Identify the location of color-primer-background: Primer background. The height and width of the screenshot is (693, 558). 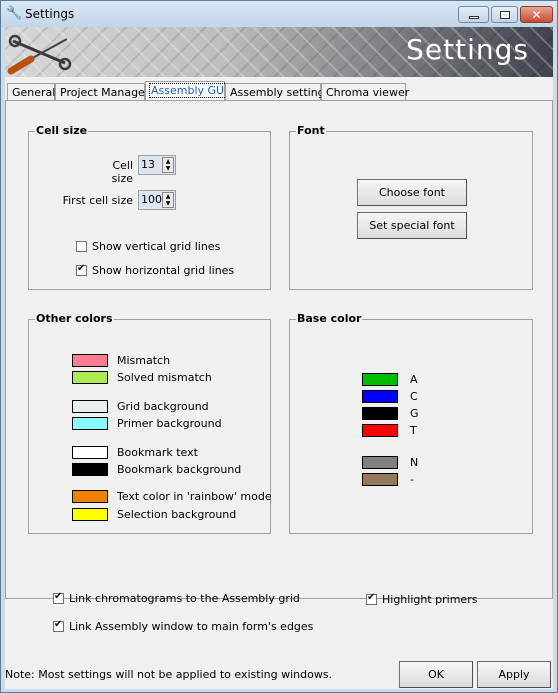
(147, 423).